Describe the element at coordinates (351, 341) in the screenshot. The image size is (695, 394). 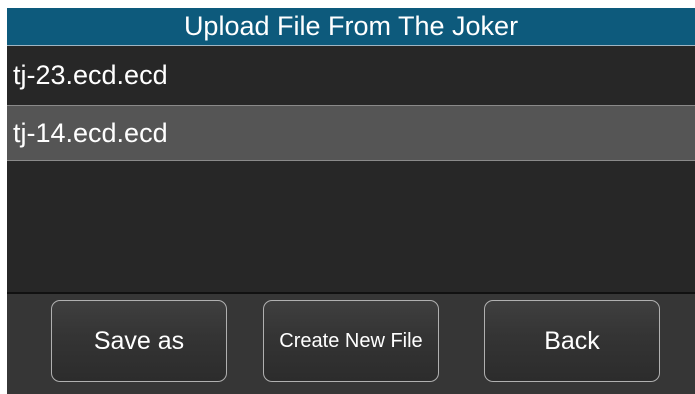
I see `create-new-file-button: Create New File` at that location.